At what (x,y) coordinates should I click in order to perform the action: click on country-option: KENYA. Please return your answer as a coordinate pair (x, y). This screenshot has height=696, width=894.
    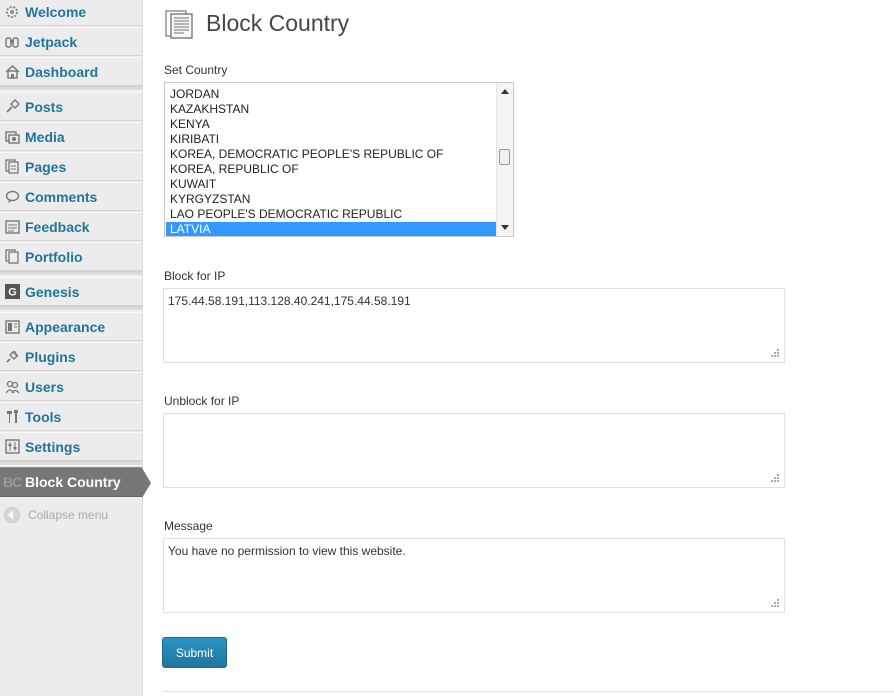
    Looking at the image, I should click on (331, 124).